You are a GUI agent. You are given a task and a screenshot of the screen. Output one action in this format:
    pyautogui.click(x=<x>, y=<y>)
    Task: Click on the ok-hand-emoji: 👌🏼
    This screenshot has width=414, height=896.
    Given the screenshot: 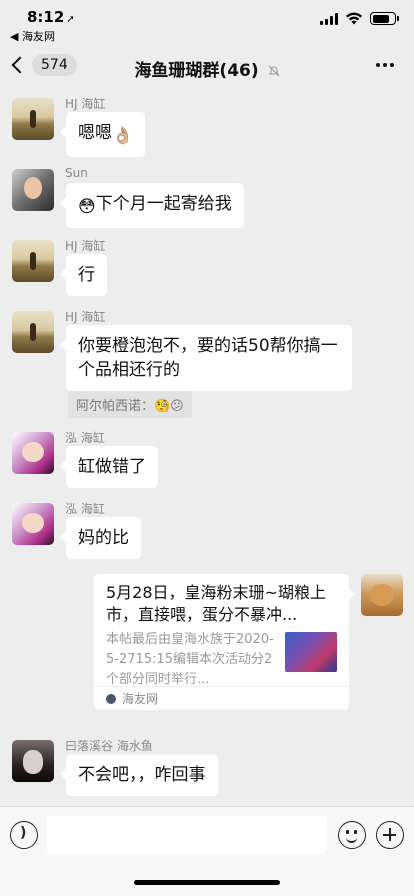 What is the action you would take?
    pyautogui.click(x=123, y=136)
    